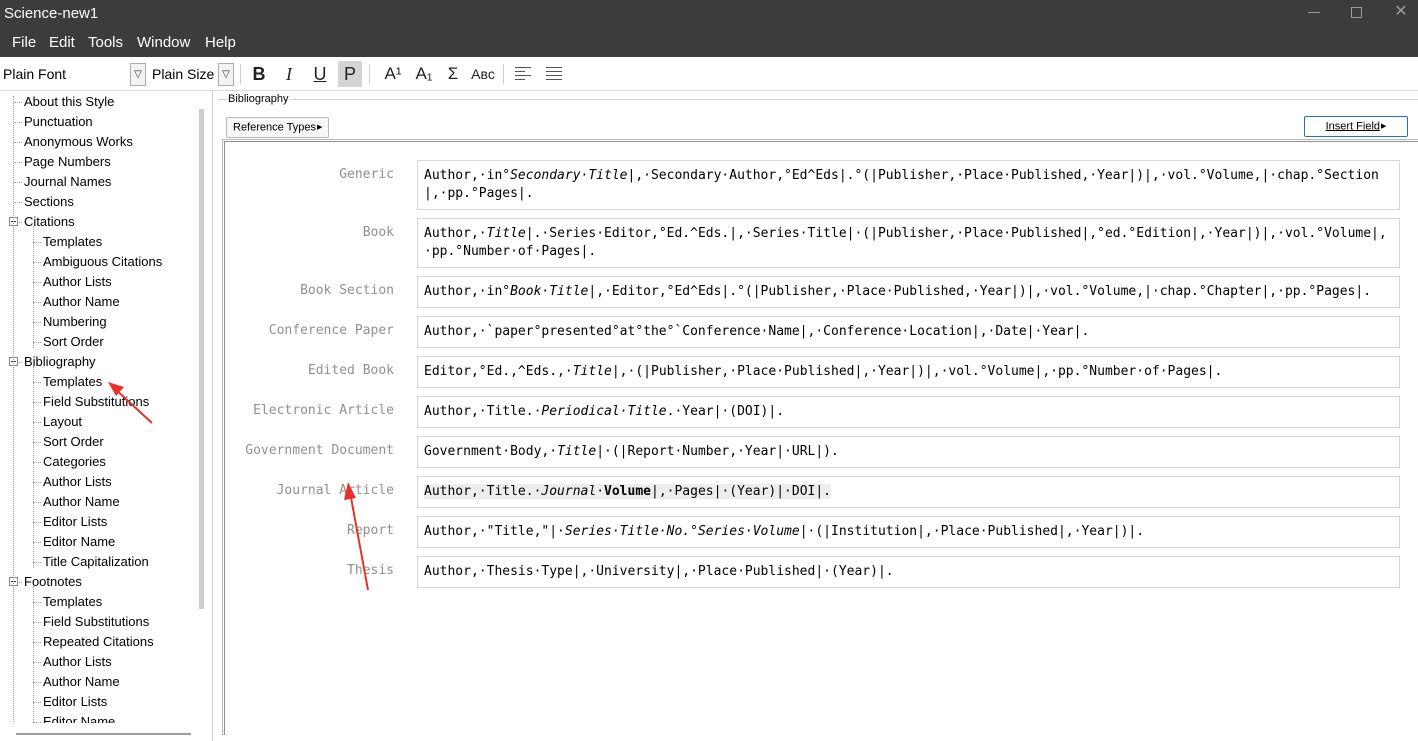 This screenshot has width=1418, height=741. I want to click on menu-tools: Tools, so click(105, 42).